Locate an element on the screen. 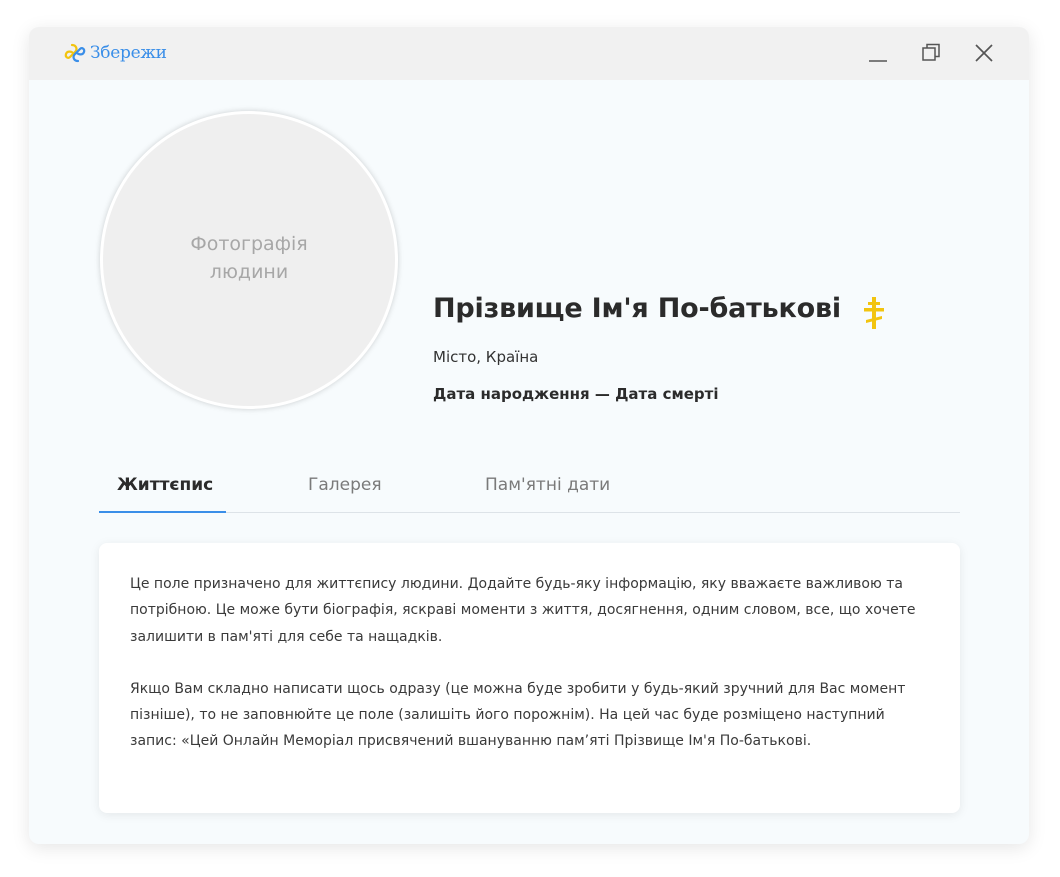 The width and height of the screenshot is (1060, 877). photo-placeholder-label: Фотографія людини is located at coordinates (249, 258).